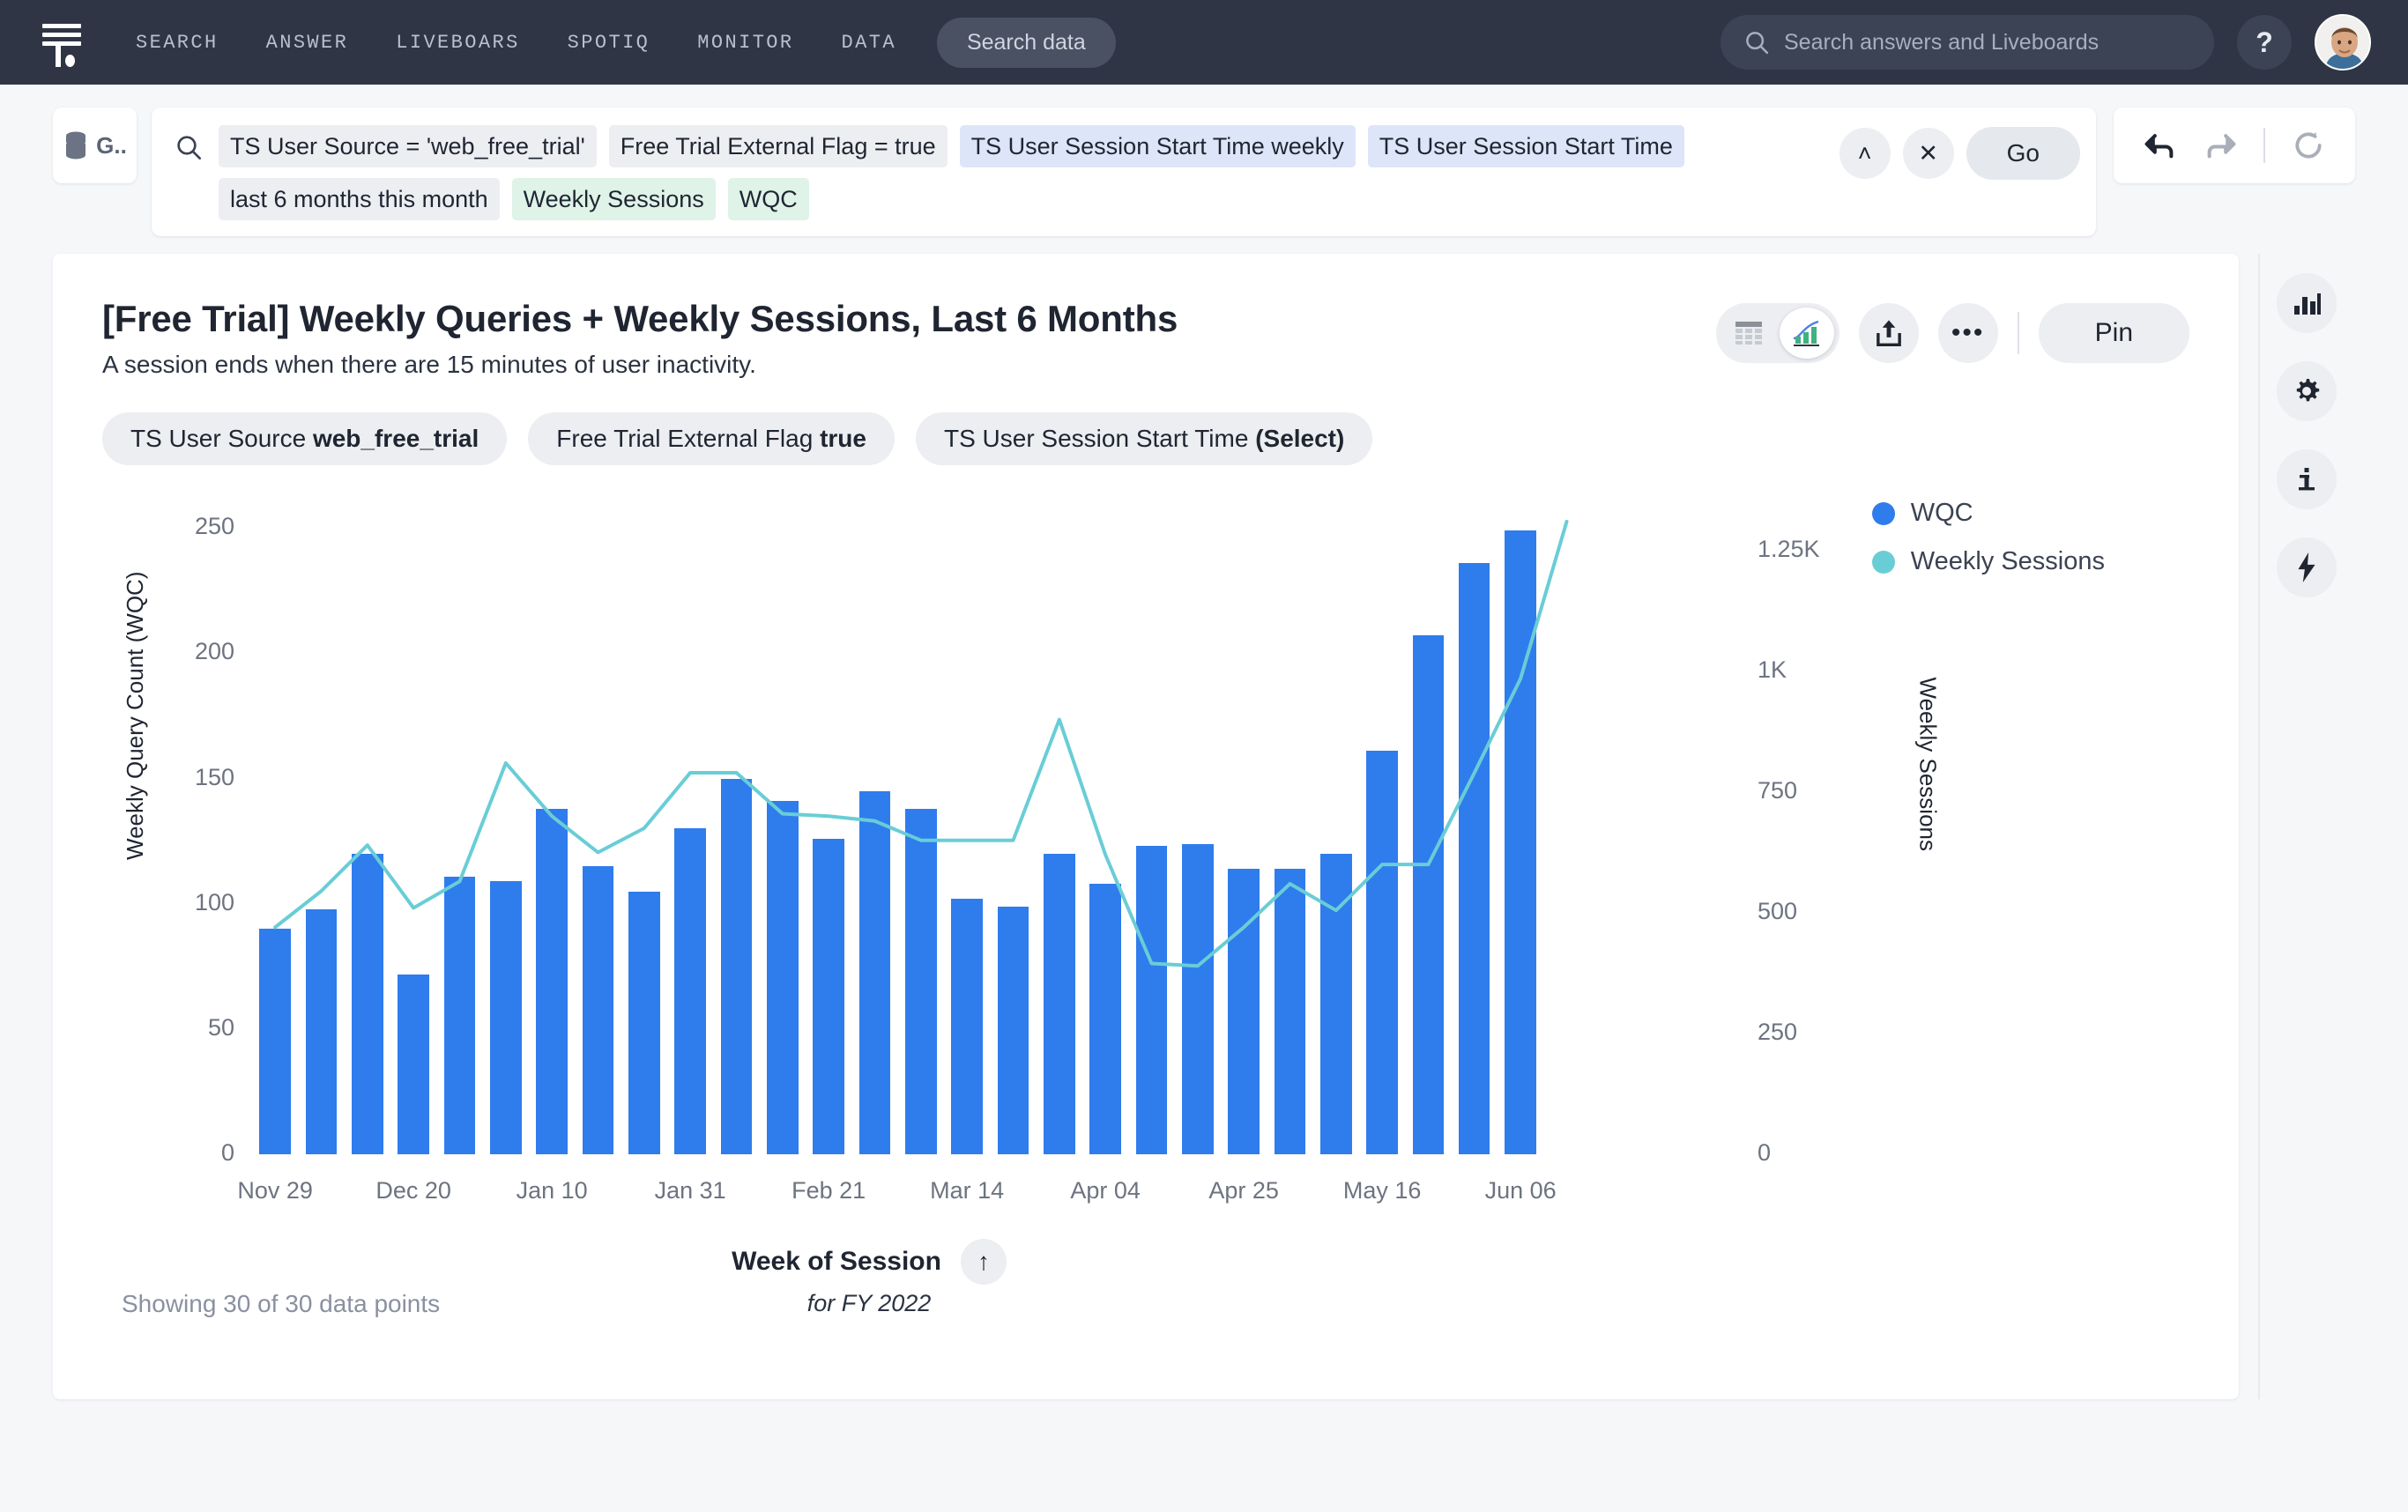  What do you see at coordinates (1757, 43) in the screenshot?
I see `search-icon` at bounding box center [1757, 43].